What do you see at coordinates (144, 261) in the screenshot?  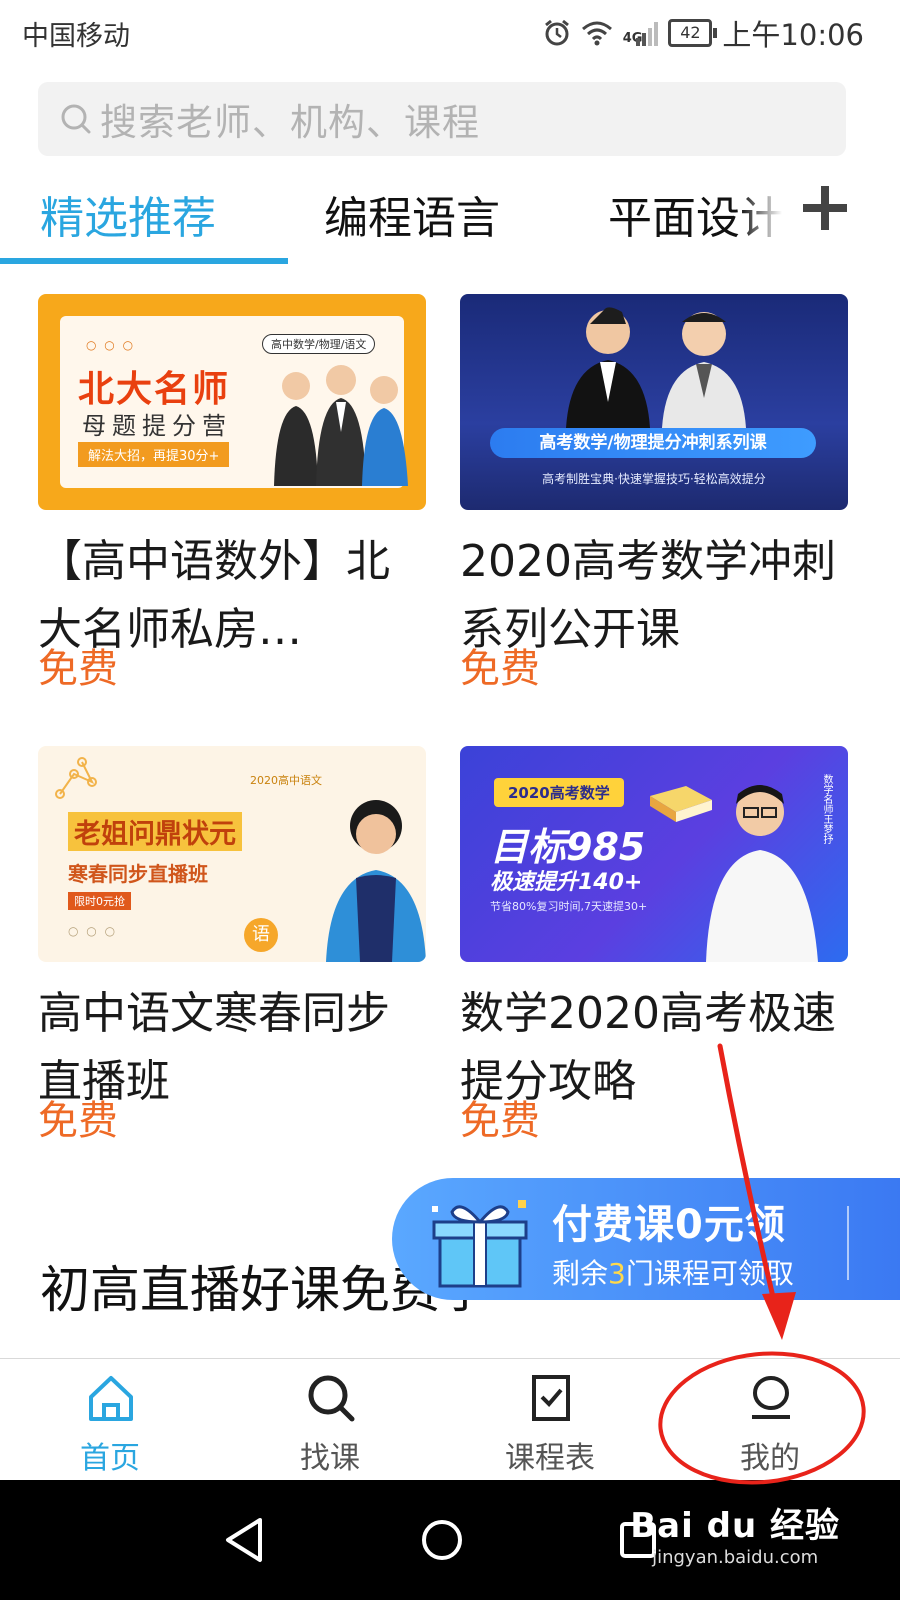 I see `active-tab-indicator` at bounding box center [144, 261].